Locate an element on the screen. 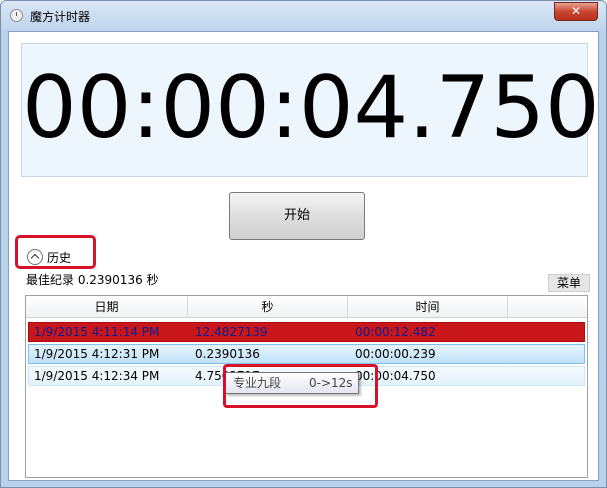 This screenshot has height=488, width=607. title-bar: 魔方计时器 ✕ is located at coordinates (303, 16).